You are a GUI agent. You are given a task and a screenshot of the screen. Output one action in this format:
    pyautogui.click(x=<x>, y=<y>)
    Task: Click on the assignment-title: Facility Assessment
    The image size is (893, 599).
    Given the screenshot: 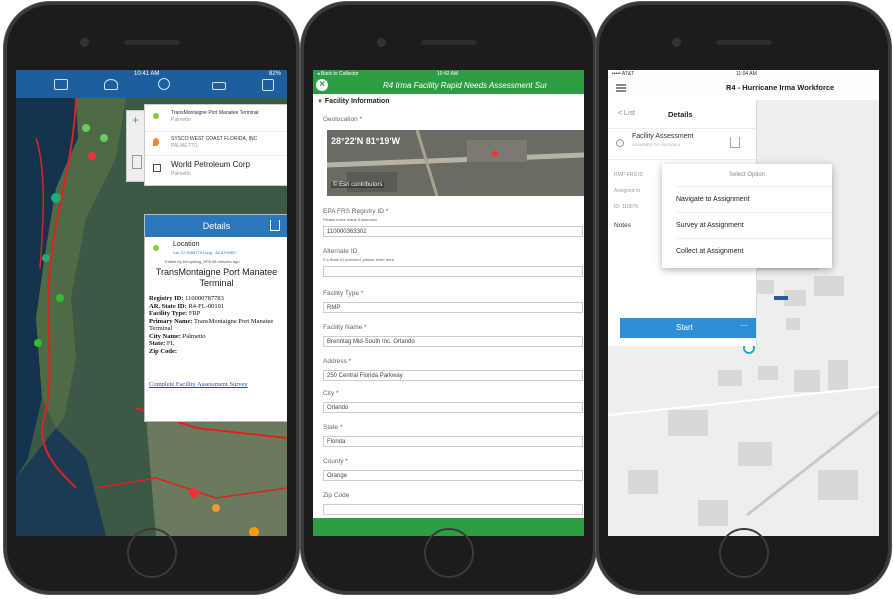 What is the action you would take?
    pyautogui.click(x=663, y=136)
    